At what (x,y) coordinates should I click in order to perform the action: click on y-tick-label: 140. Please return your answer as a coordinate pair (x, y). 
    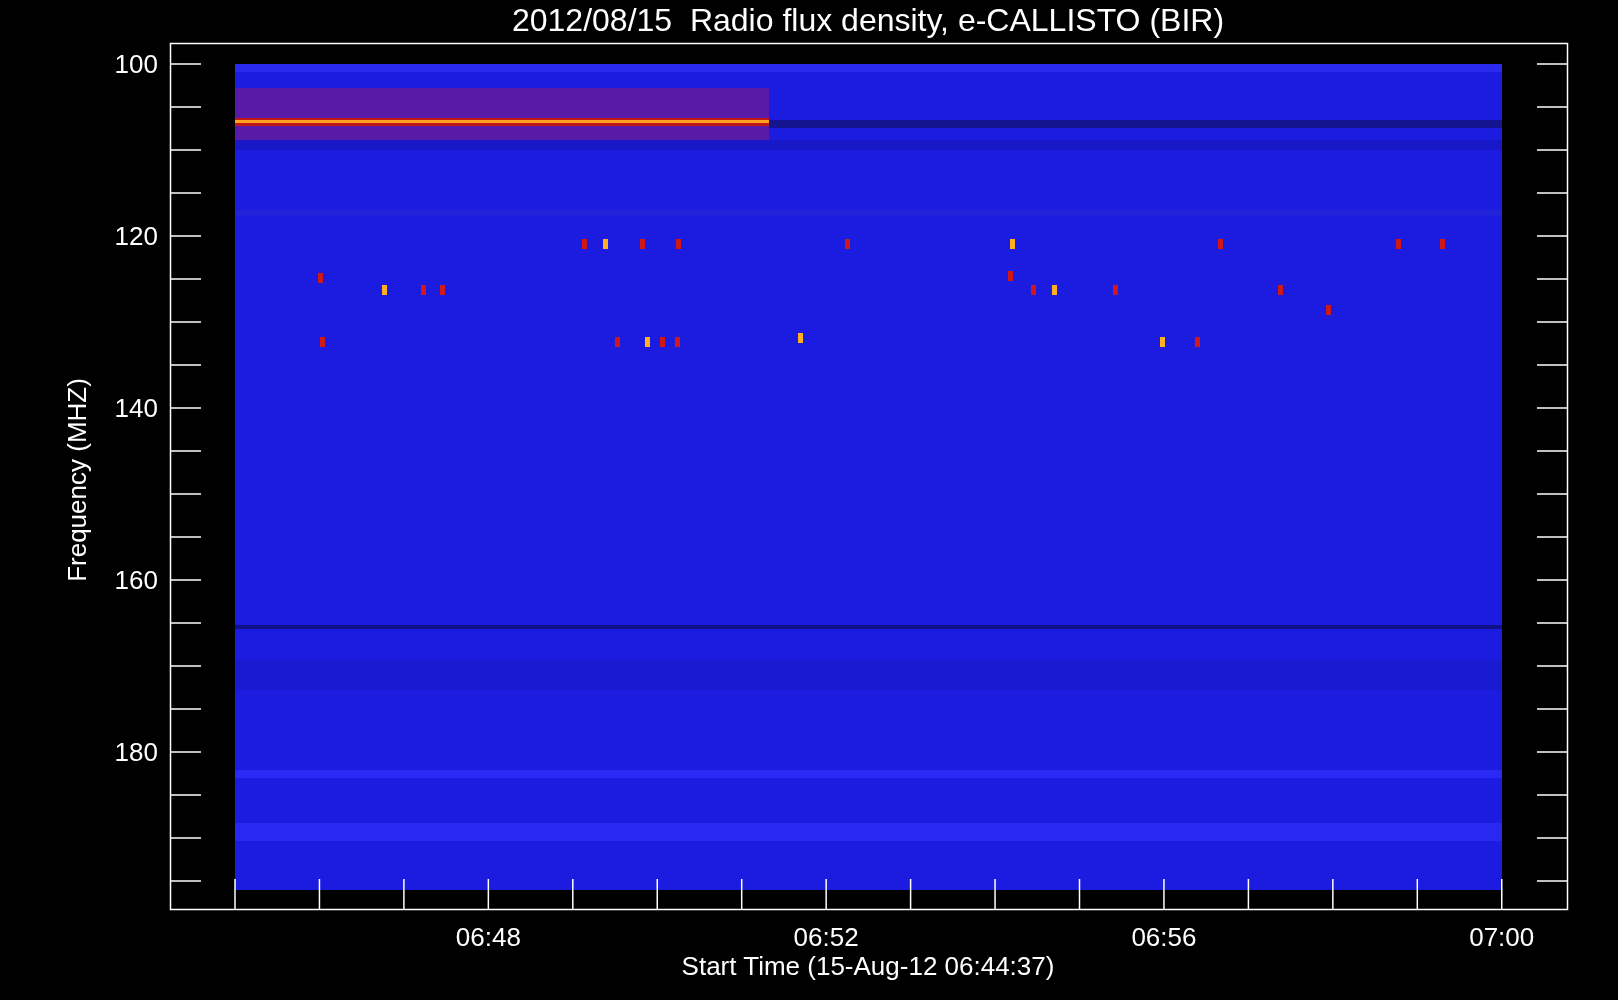
    Looking at the image, I should click on (136, 408).